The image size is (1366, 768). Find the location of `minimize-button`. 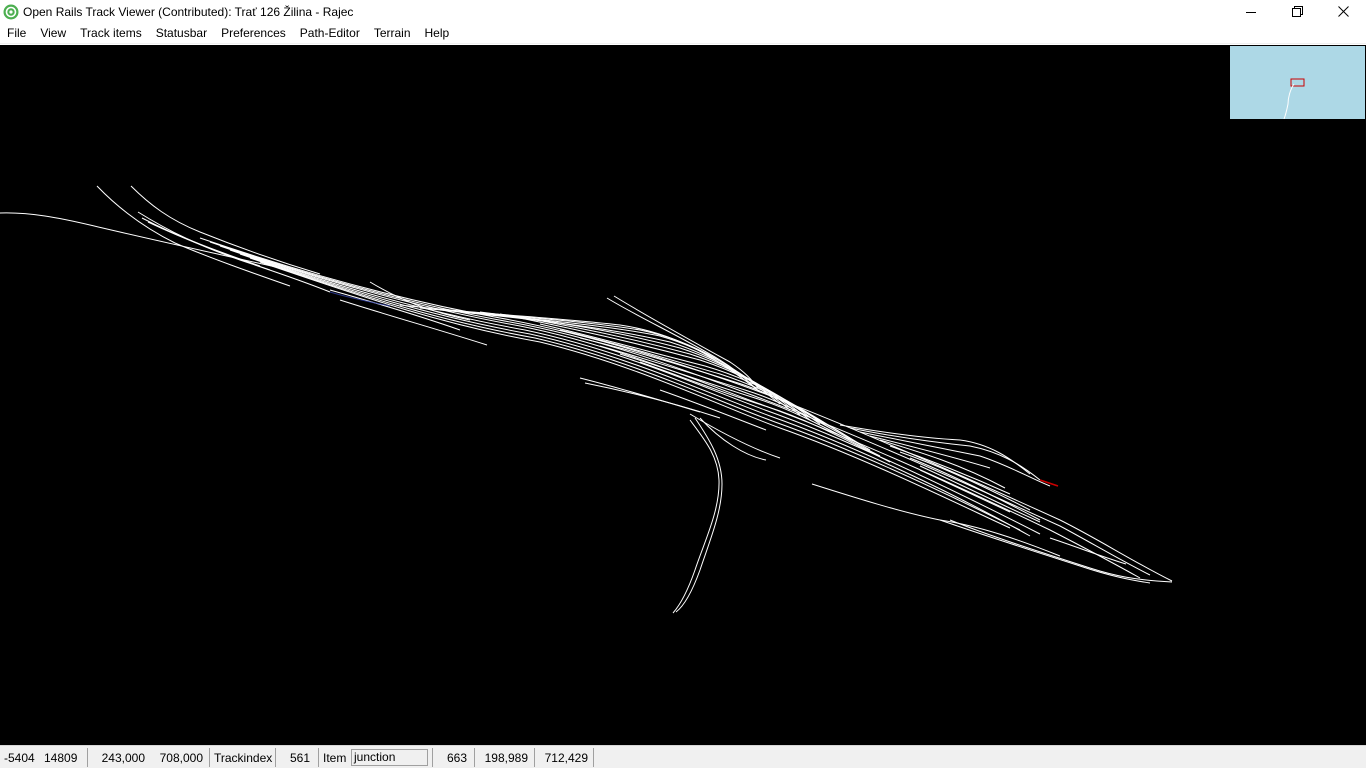

minimize-button is located at coordinates (1251, 11).